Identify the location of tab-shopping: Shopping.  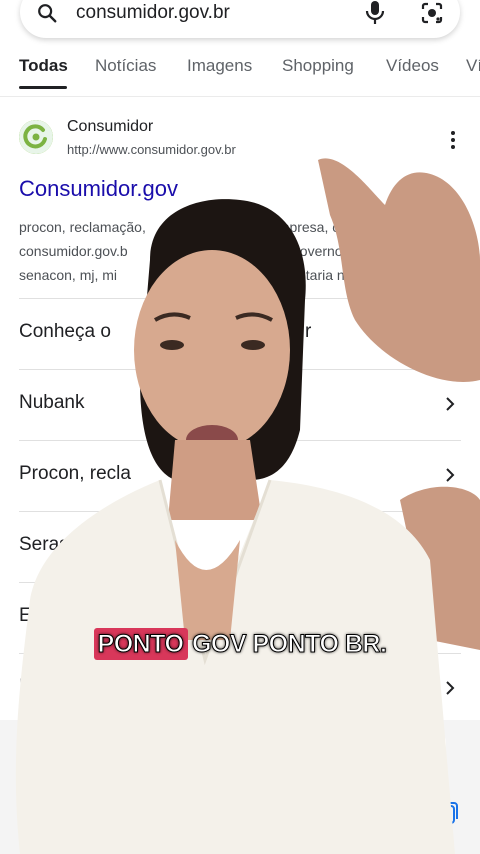
(318, 66).